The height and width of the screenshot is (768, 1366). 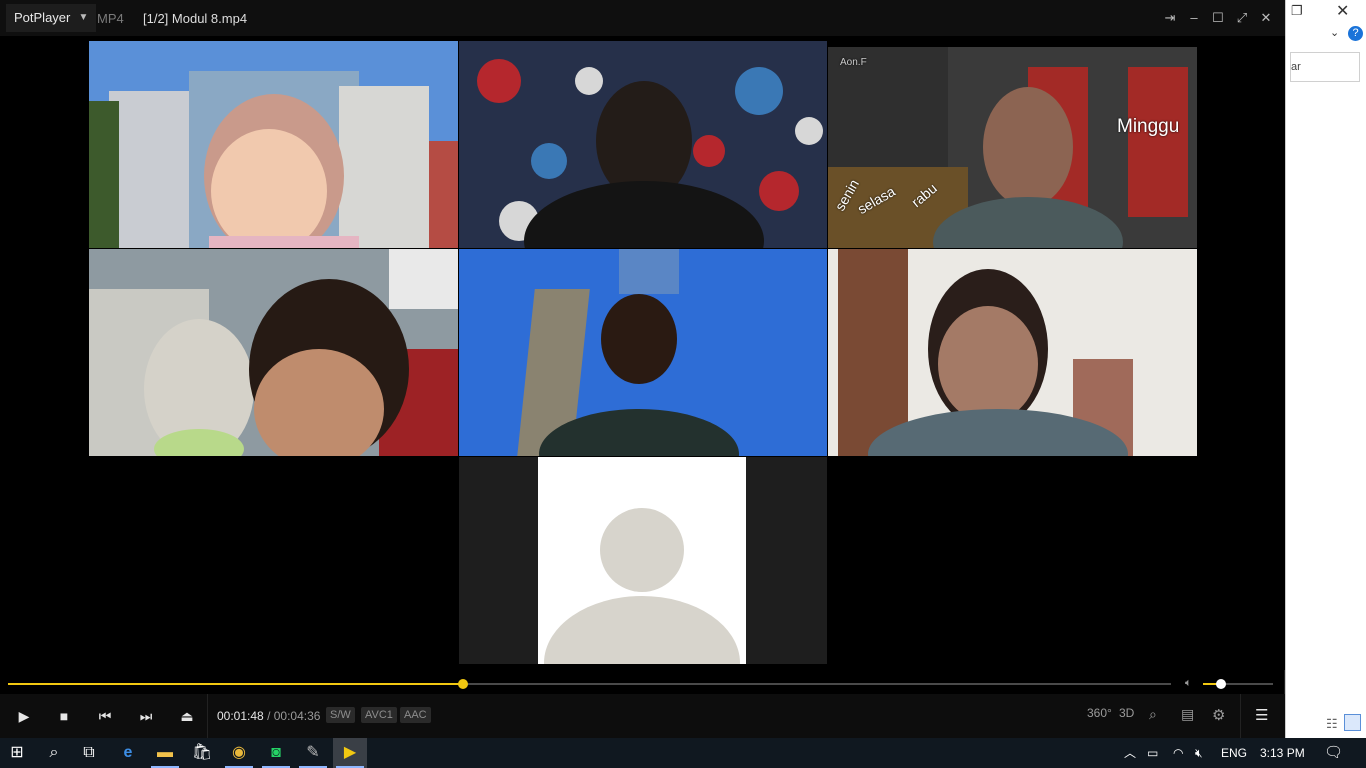 What do you see at coordinates (1199, 753) in the screenshot?
I see `volume-muted-icon: 🔇︎` at bounding box center [1199, 753].